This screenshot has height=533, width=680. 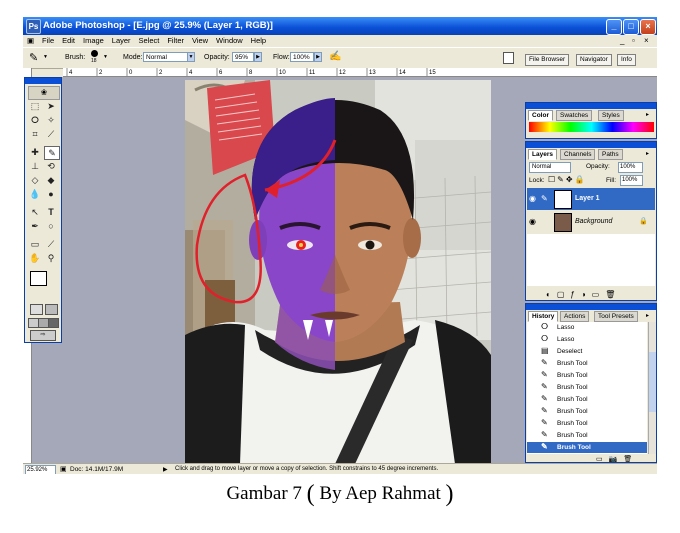 I want to click on layer-action-icons: ◐▢ƒ◑▭🗑, so click(x=583, y=294).